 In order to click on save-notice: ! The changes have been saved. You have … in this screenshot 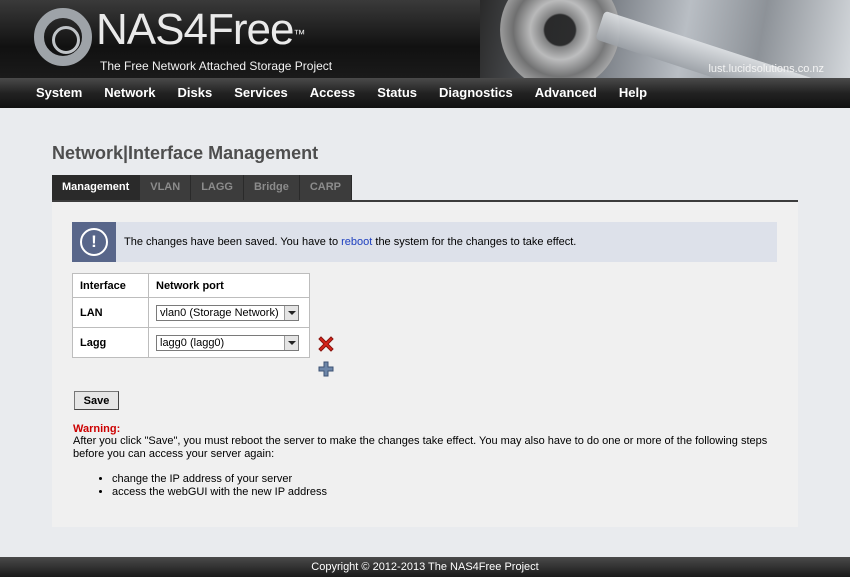, I will do `click(424, 242)`.